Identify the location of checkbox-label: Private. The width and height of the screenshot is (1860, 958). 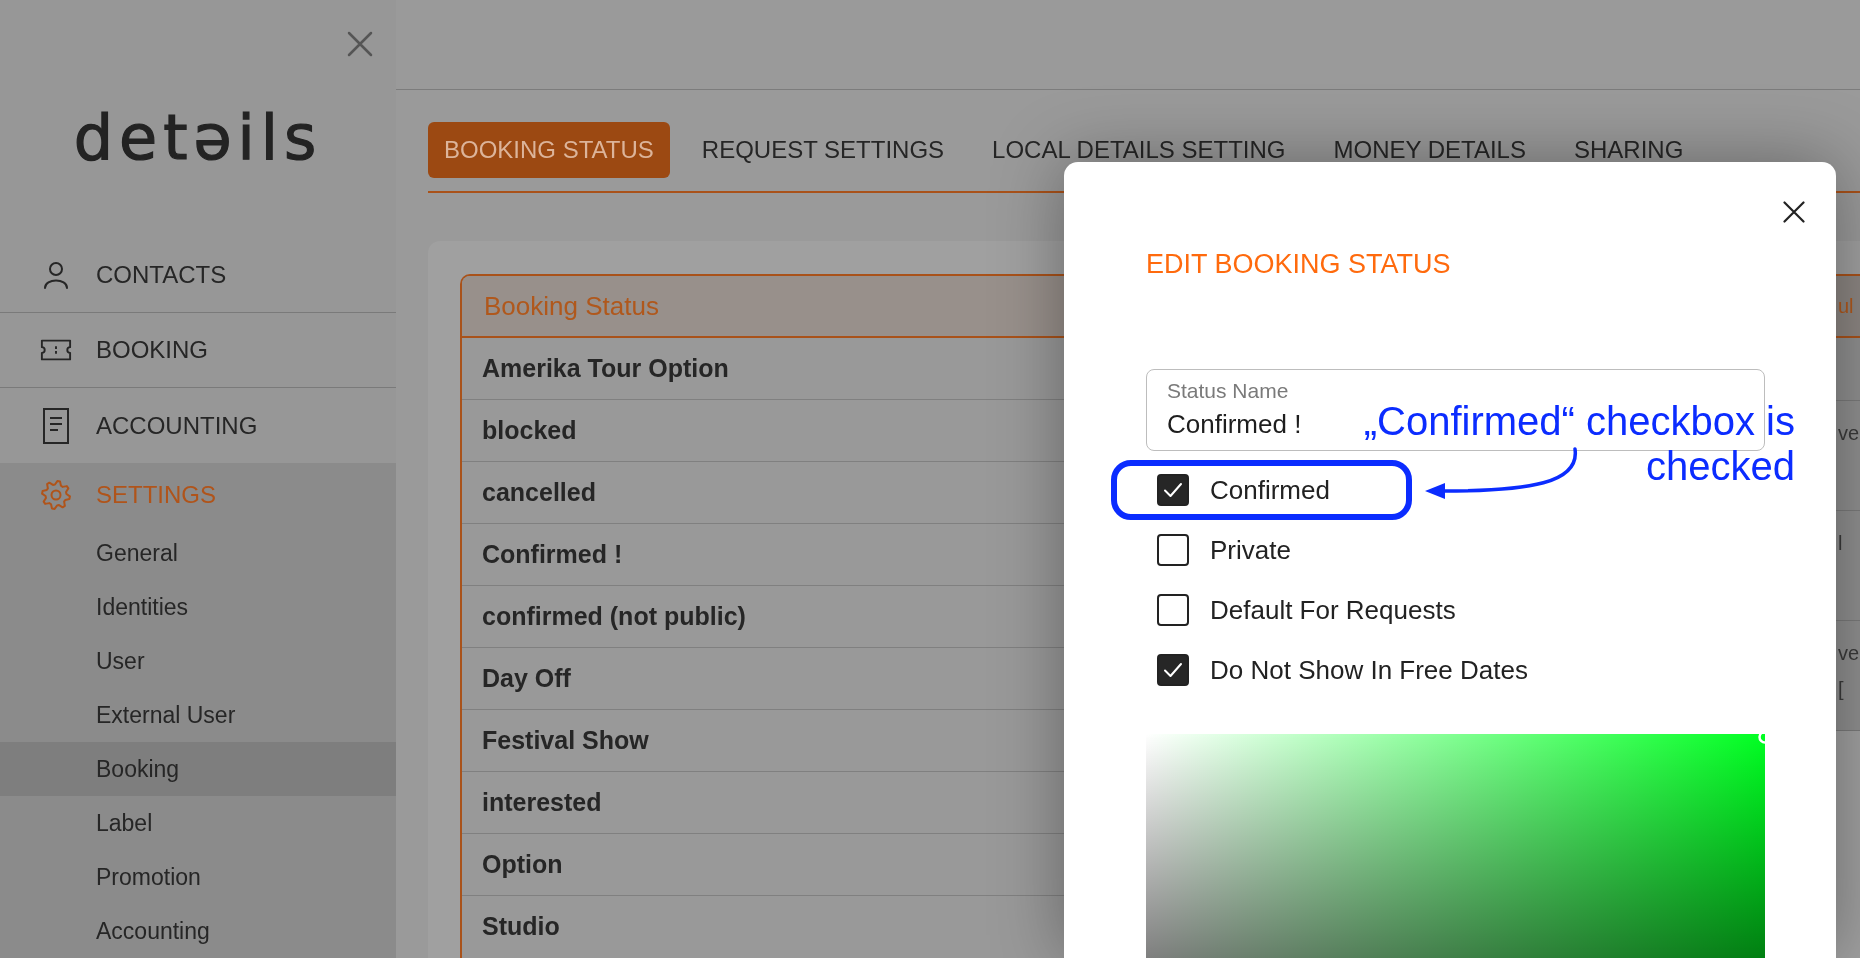
(1250, 550).